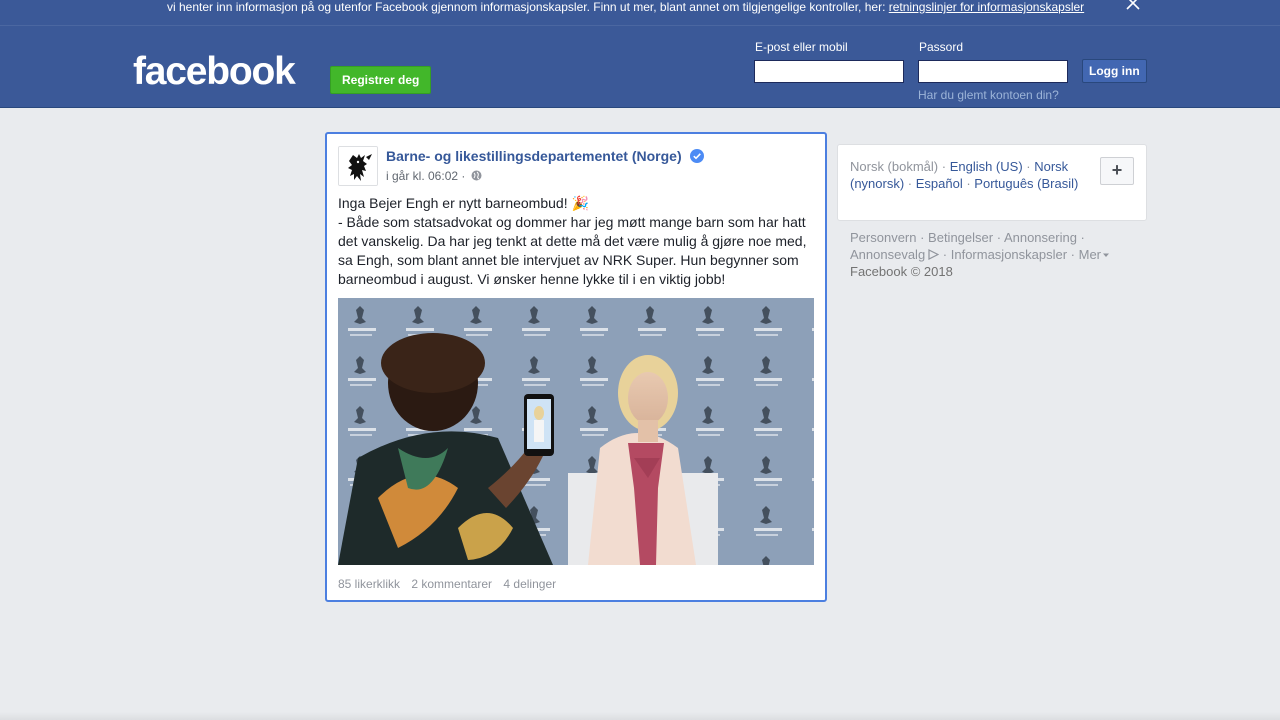 This screenshot has width=1280, height=720. I want to click on email-field, so click(829, 71).